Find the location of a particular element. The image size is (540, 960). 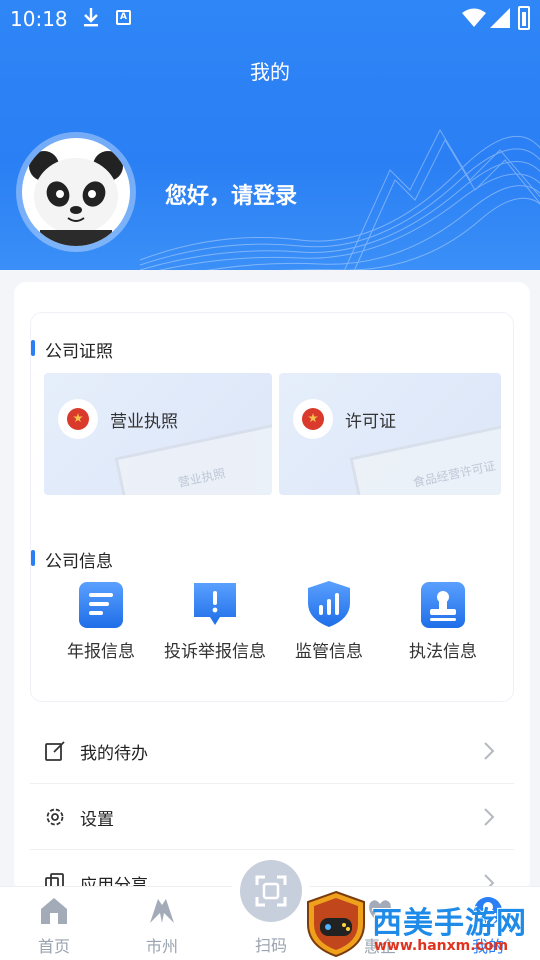

nav-label-scan: 扫码 is located at coordinates (270, 945).